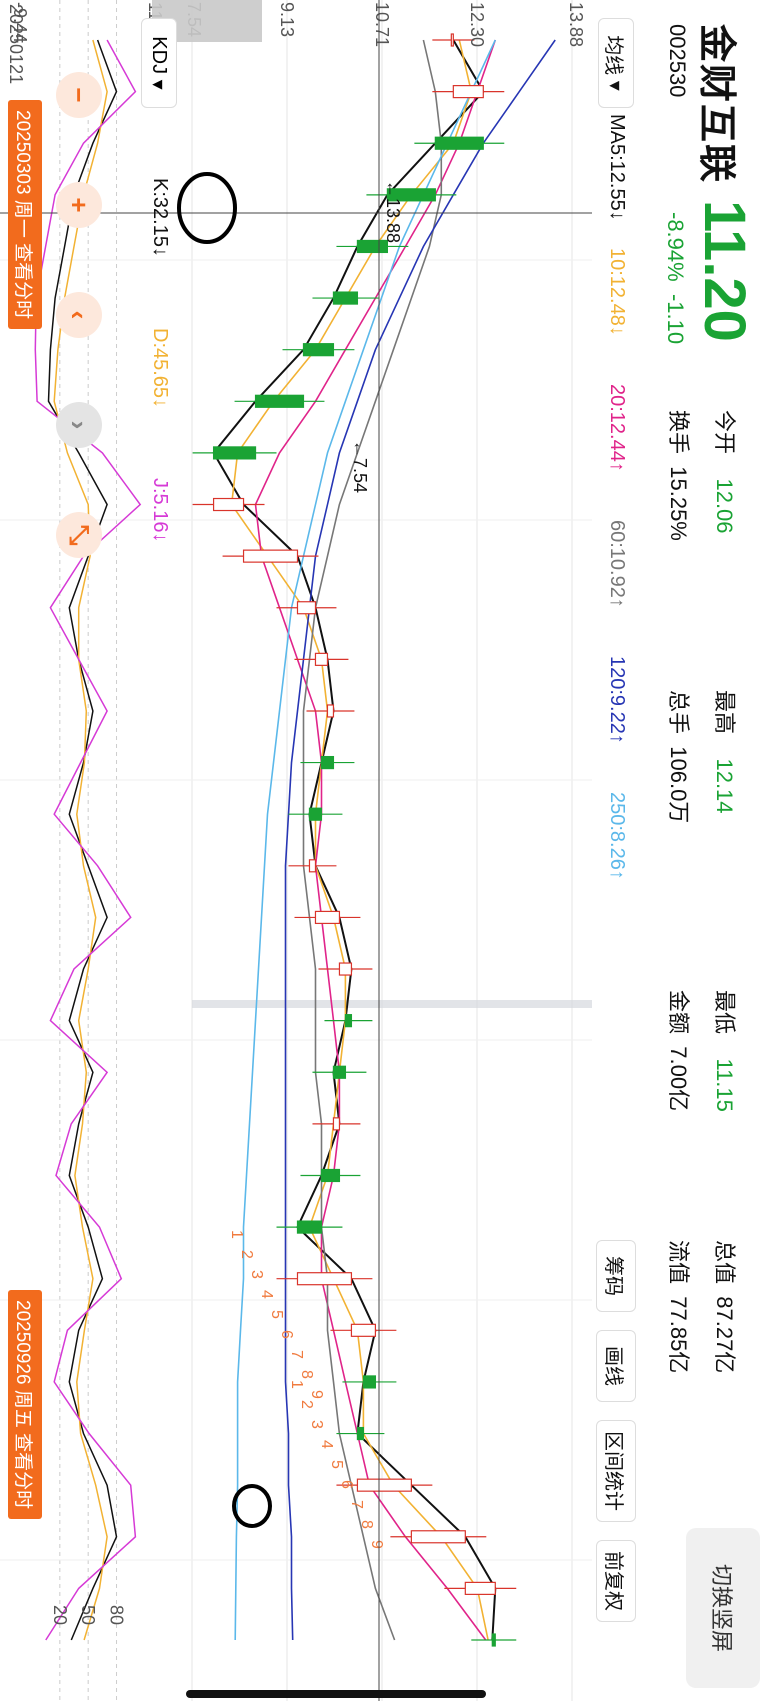 Image resolution: width=768 pixels, height=1701 pixels. Describe the element at coordinates (25, 215) in the screenshot. I see `date-tag-start: 20250303 周一 查看分时` at that location.